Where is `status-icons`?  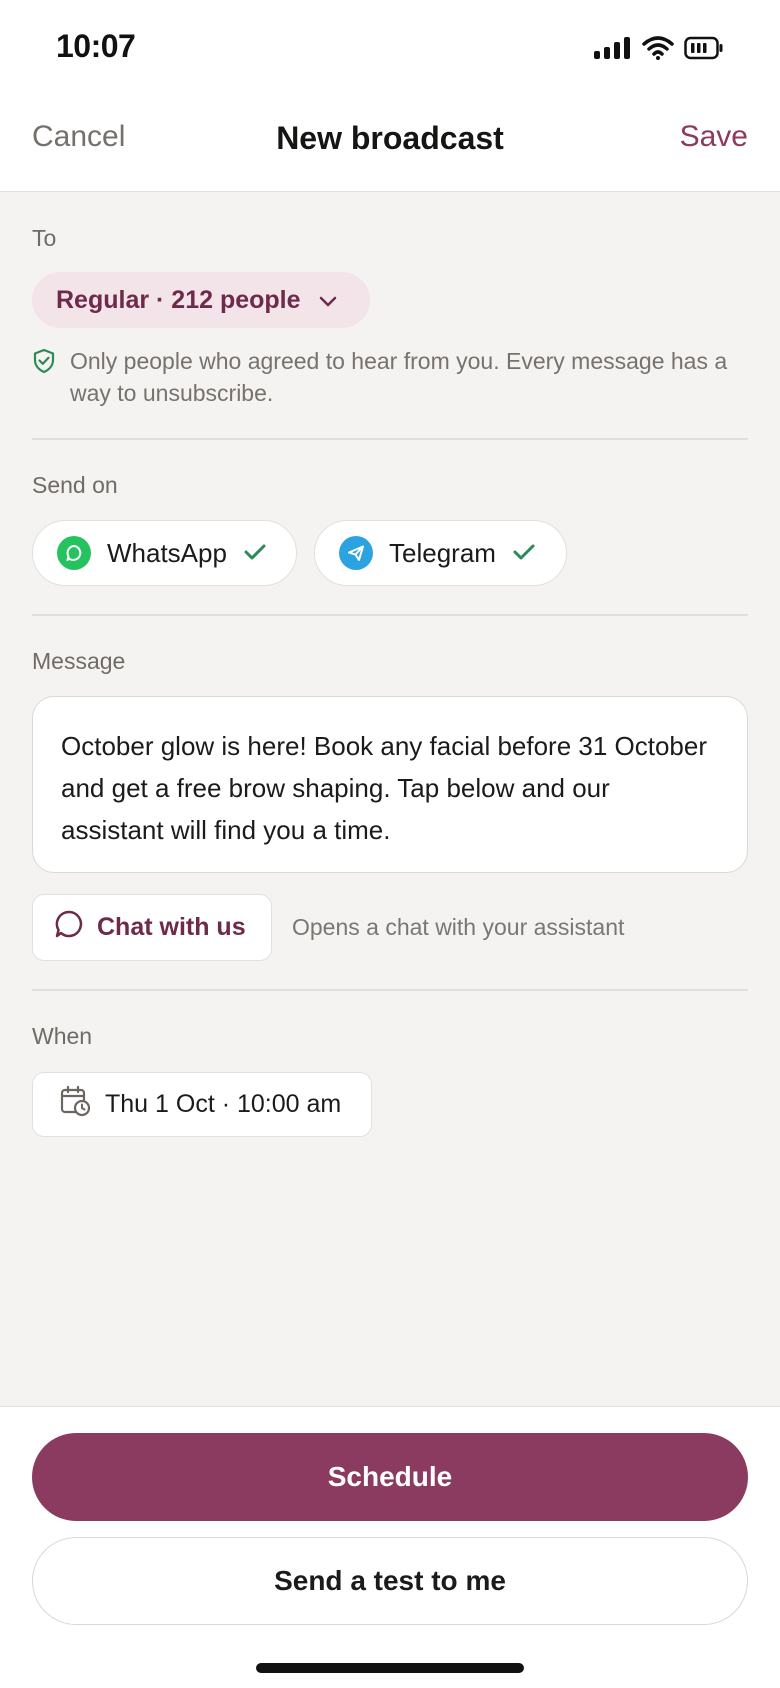
status-icons is located at coordinates (659, 50).